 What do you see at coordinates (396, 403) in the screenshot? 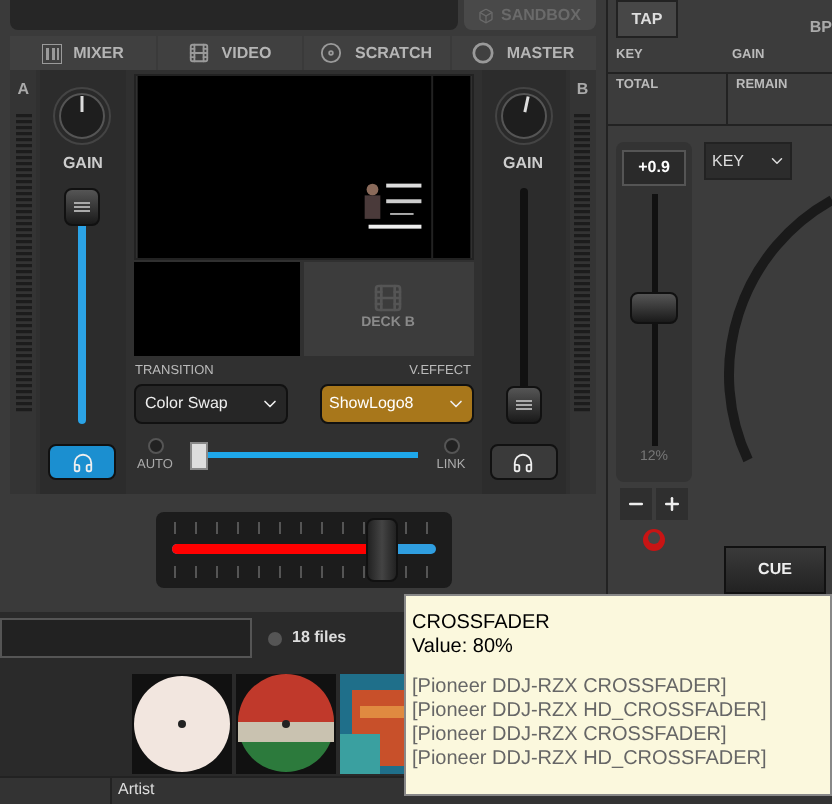
I see `effect-dropdown: ShowLogo8` at bounding box center [396, 403].